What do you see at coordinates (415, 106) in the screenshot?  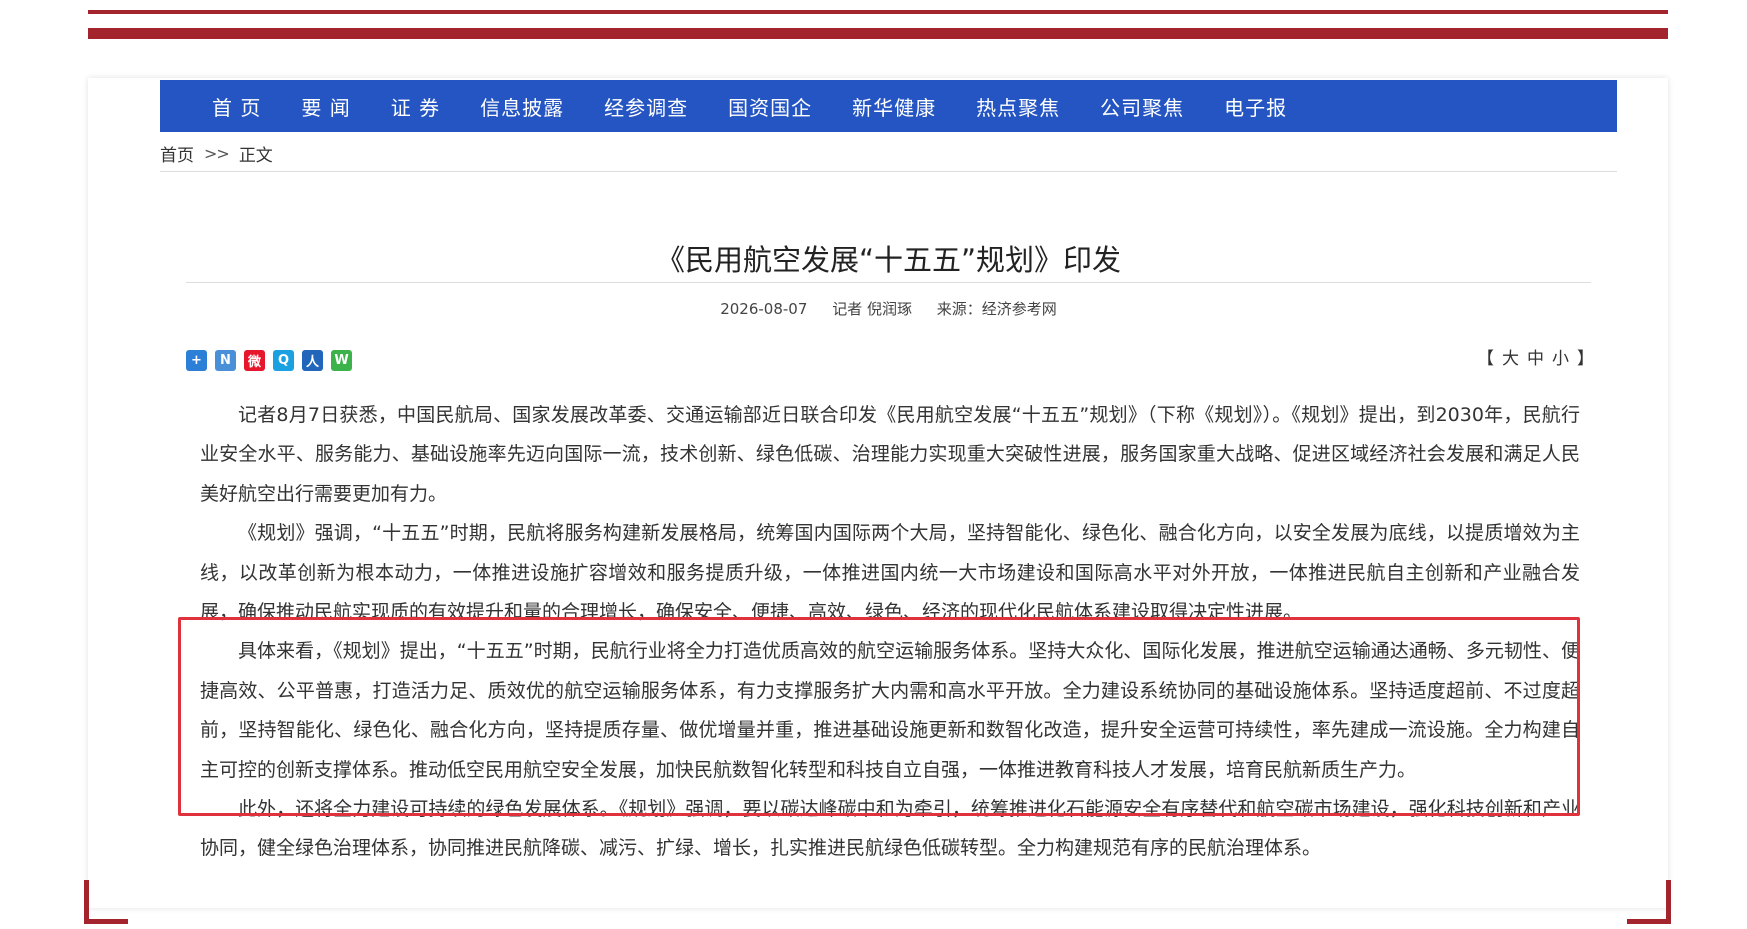 I see `nav-item-securities: 证 券` at bounding box center [415, 106].